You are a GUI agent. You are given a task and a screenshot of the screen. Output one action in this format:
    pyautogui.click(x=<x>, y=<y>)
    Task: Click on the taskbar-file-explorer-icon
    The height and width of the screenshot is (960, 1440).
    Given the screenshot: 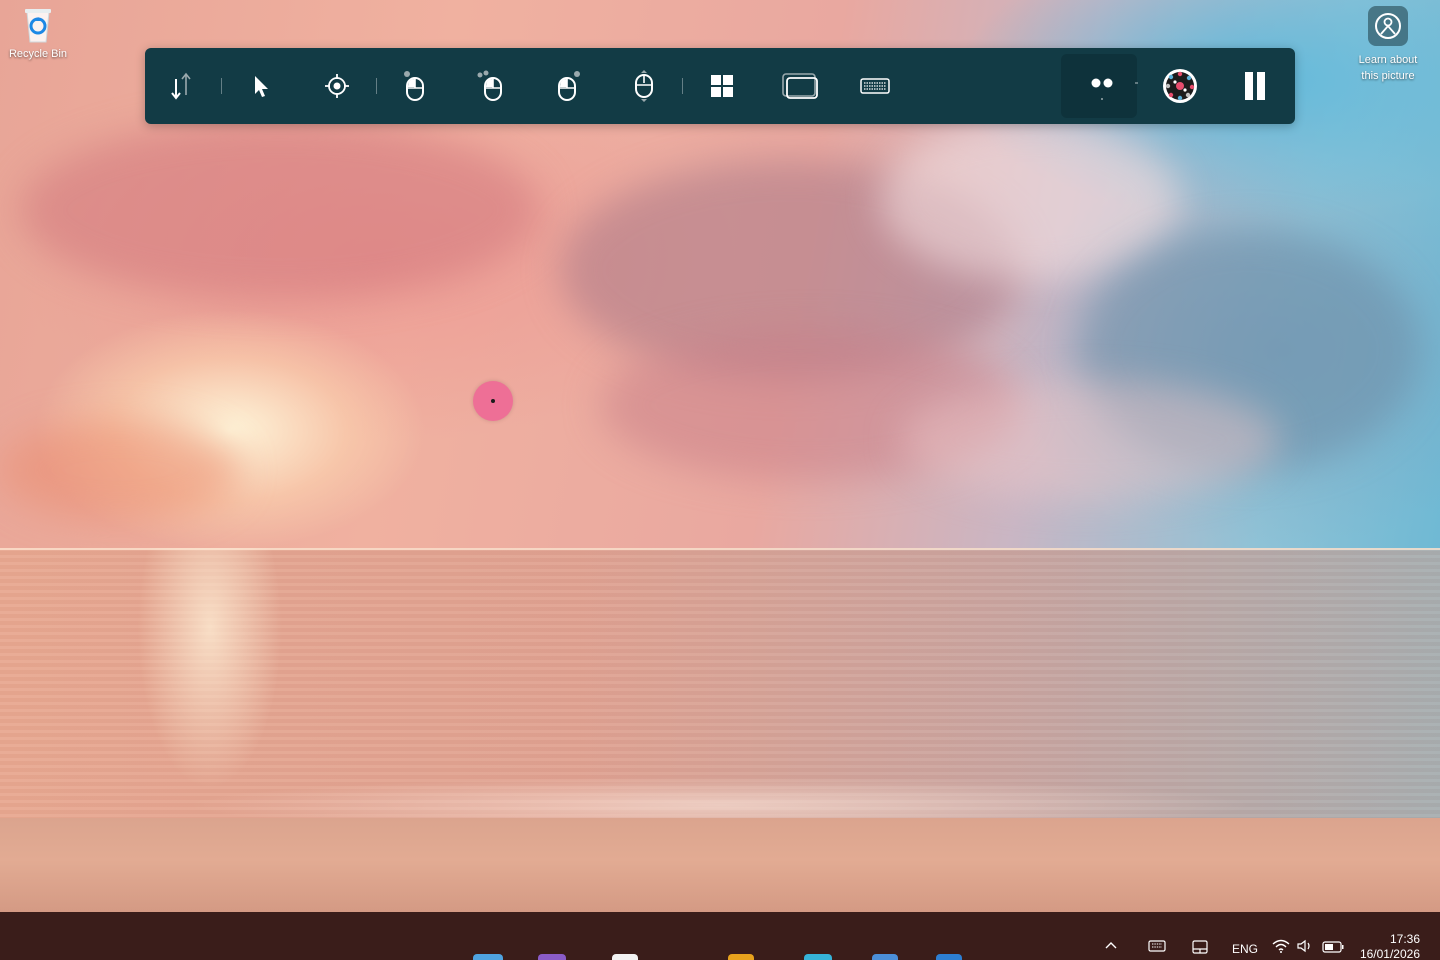 What is the action you would take?
    pyautogui.click(x=741, y=957)
    